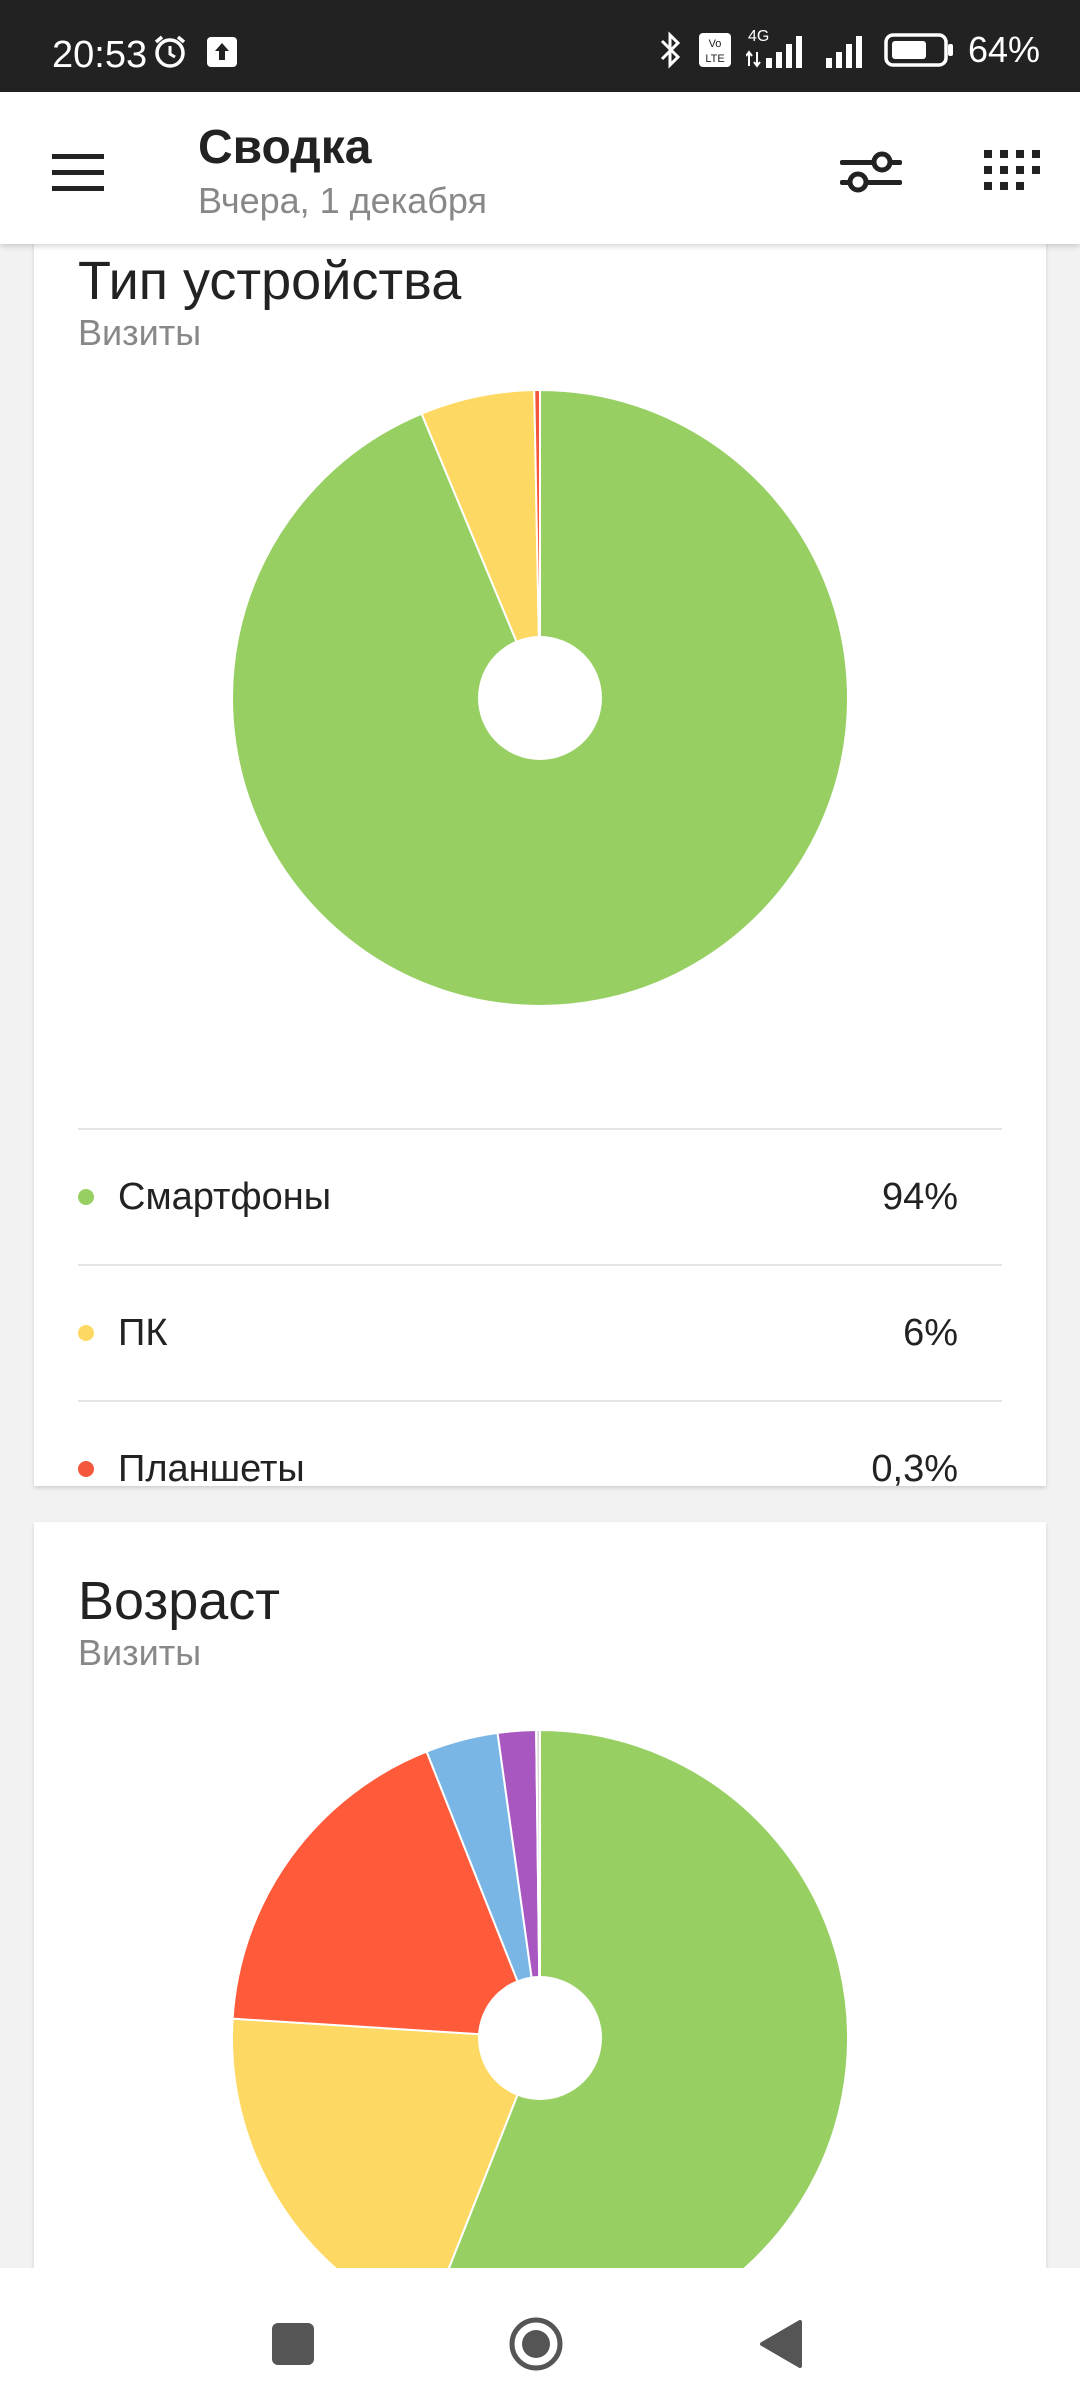 This screenshot has height=2400, width=1080. What do you see at coordinates (918, 50) in the screenshot?
I see `battery-icon` at bounding box center [918, 50].